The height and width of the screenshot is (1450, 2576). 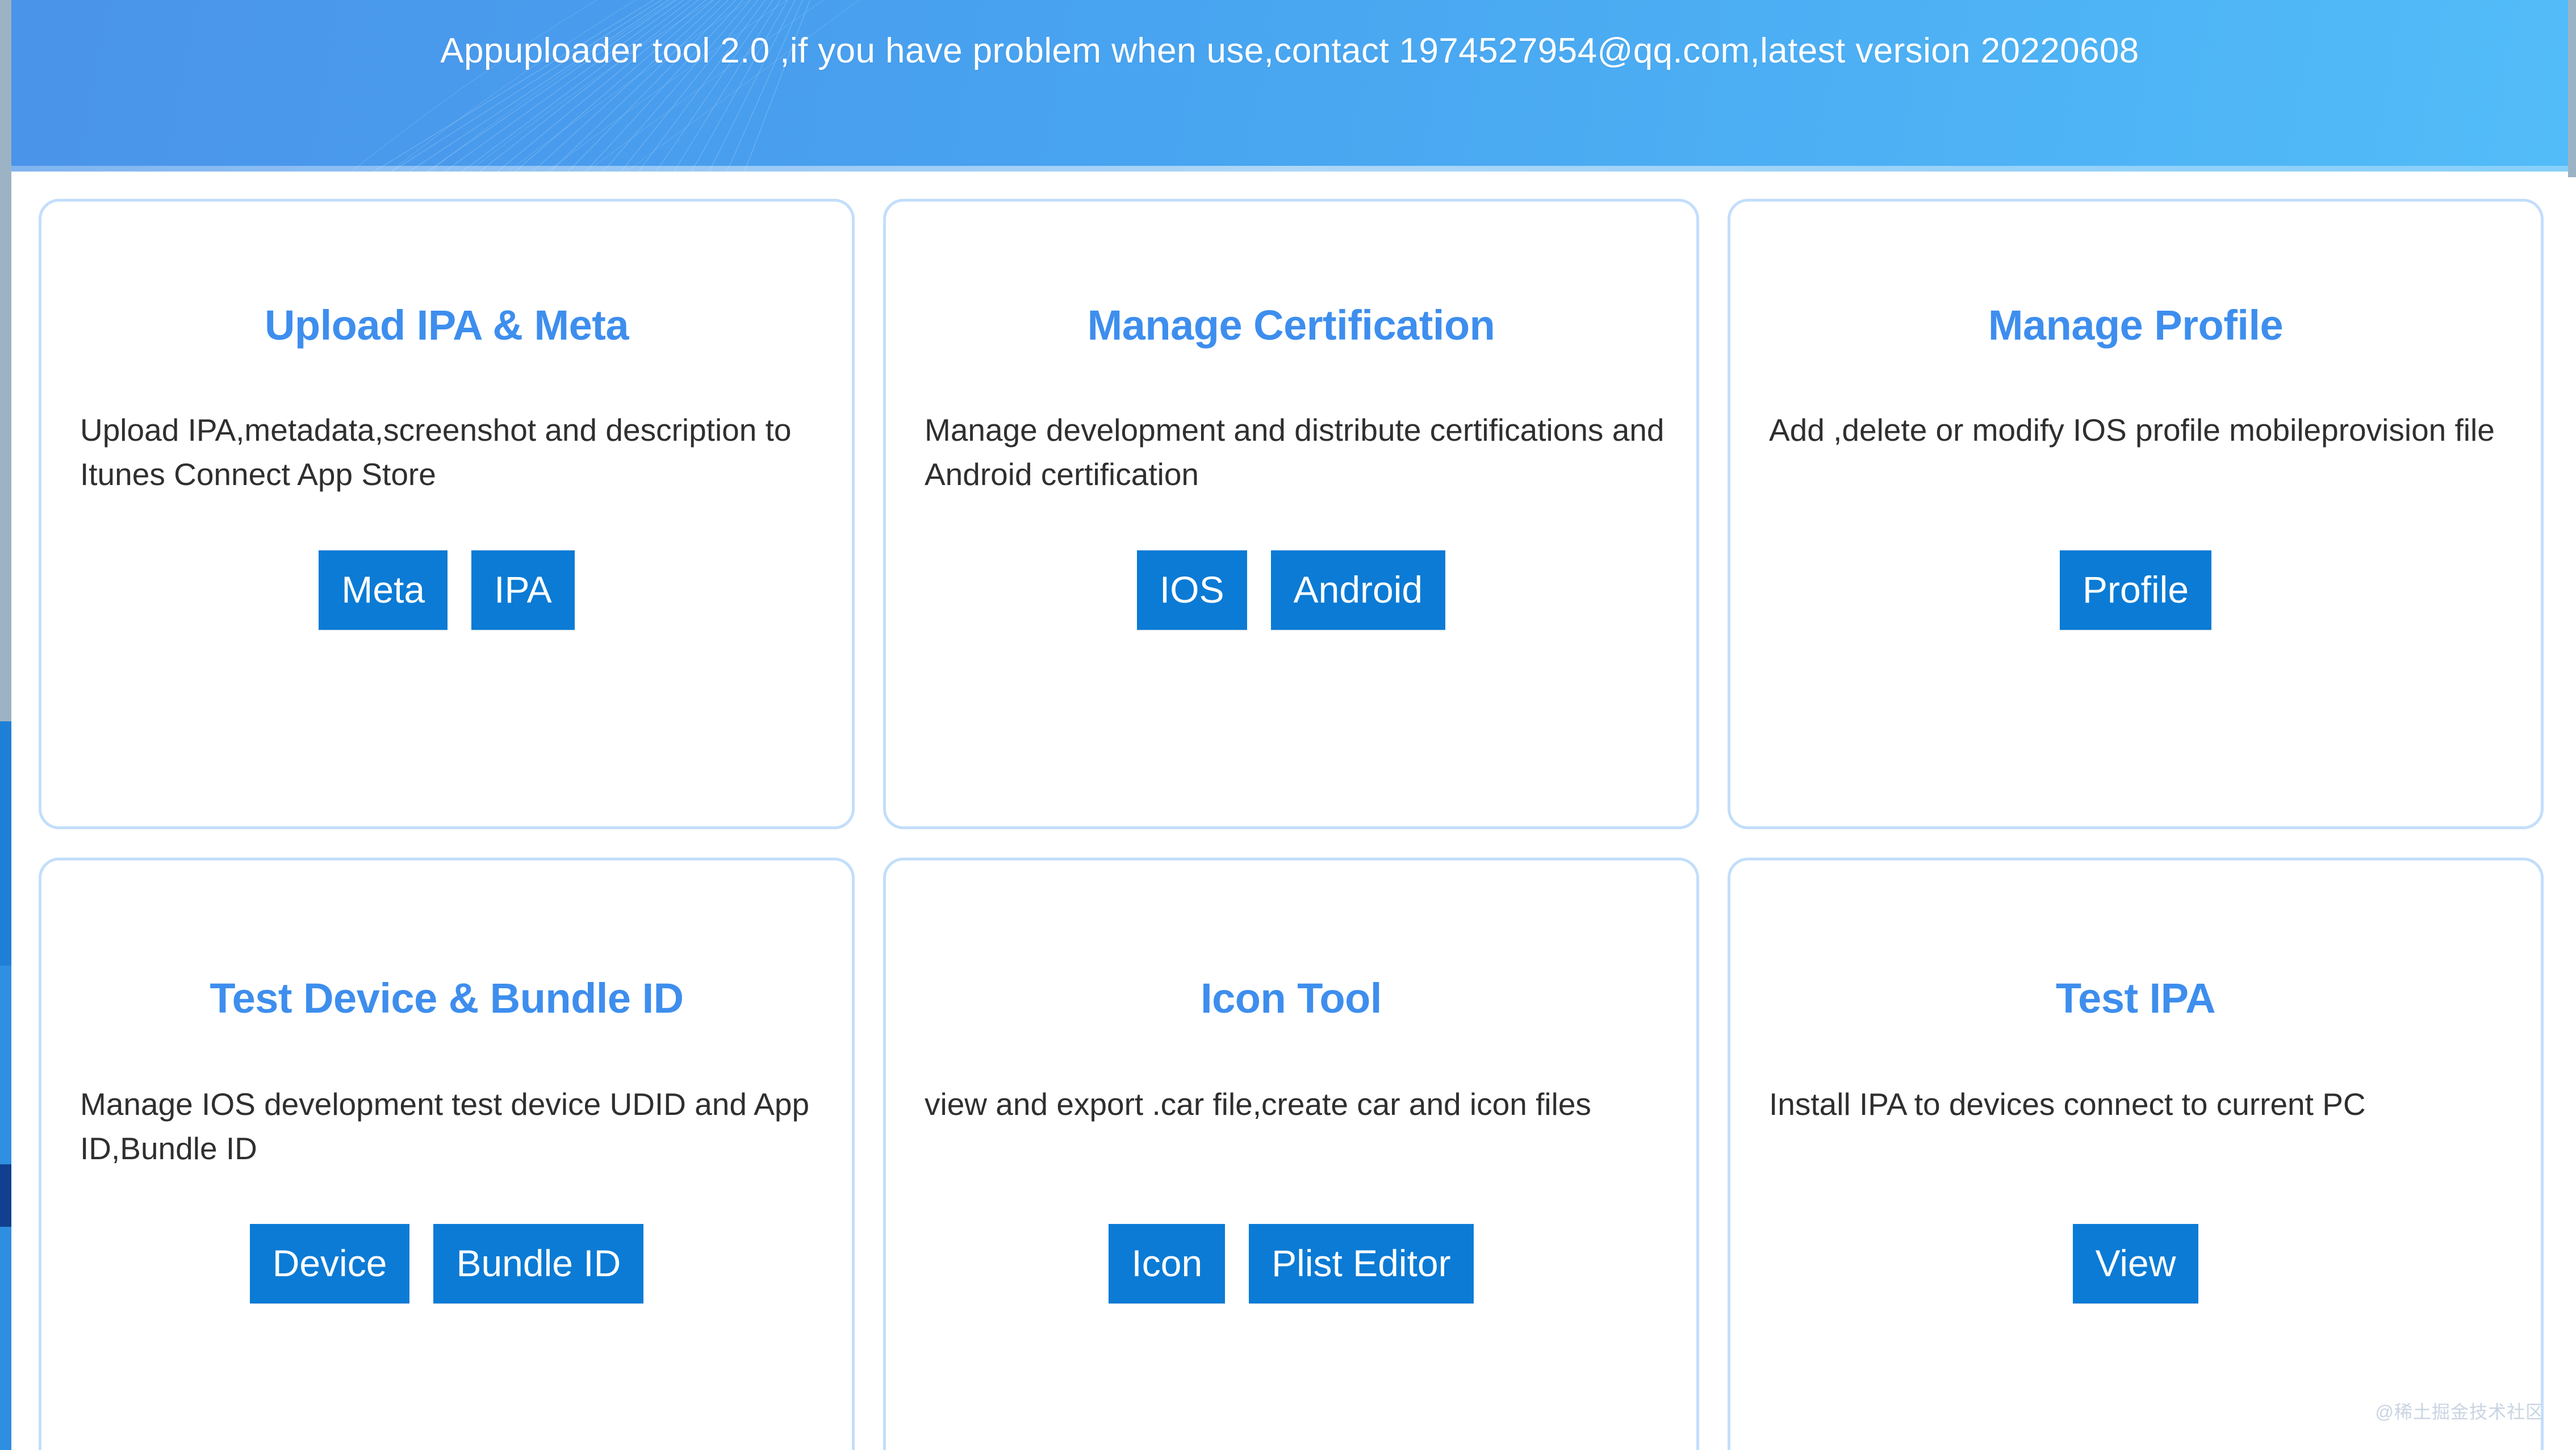 What do you see at coordinates (1291, 326) in the screenshot?
I see `card-title: Manage Certification` at bounding box center [1291, 326].